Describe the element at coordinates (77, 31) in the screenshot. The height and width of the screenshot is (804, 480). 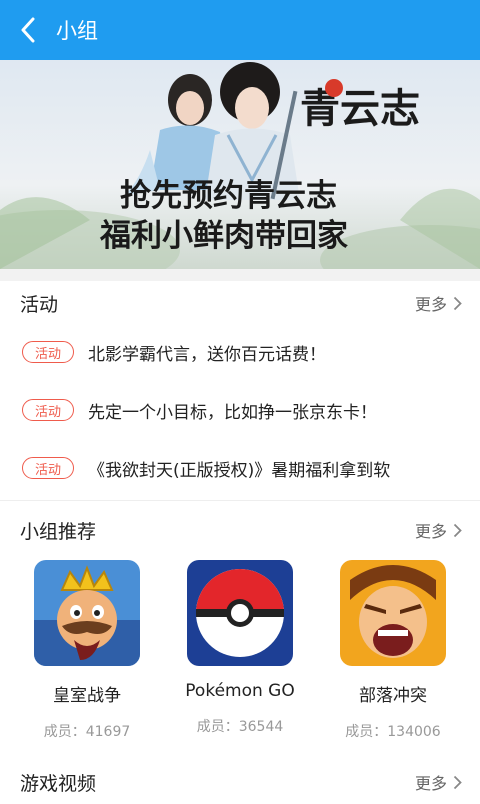
I see `page-title: 小组` at that location.